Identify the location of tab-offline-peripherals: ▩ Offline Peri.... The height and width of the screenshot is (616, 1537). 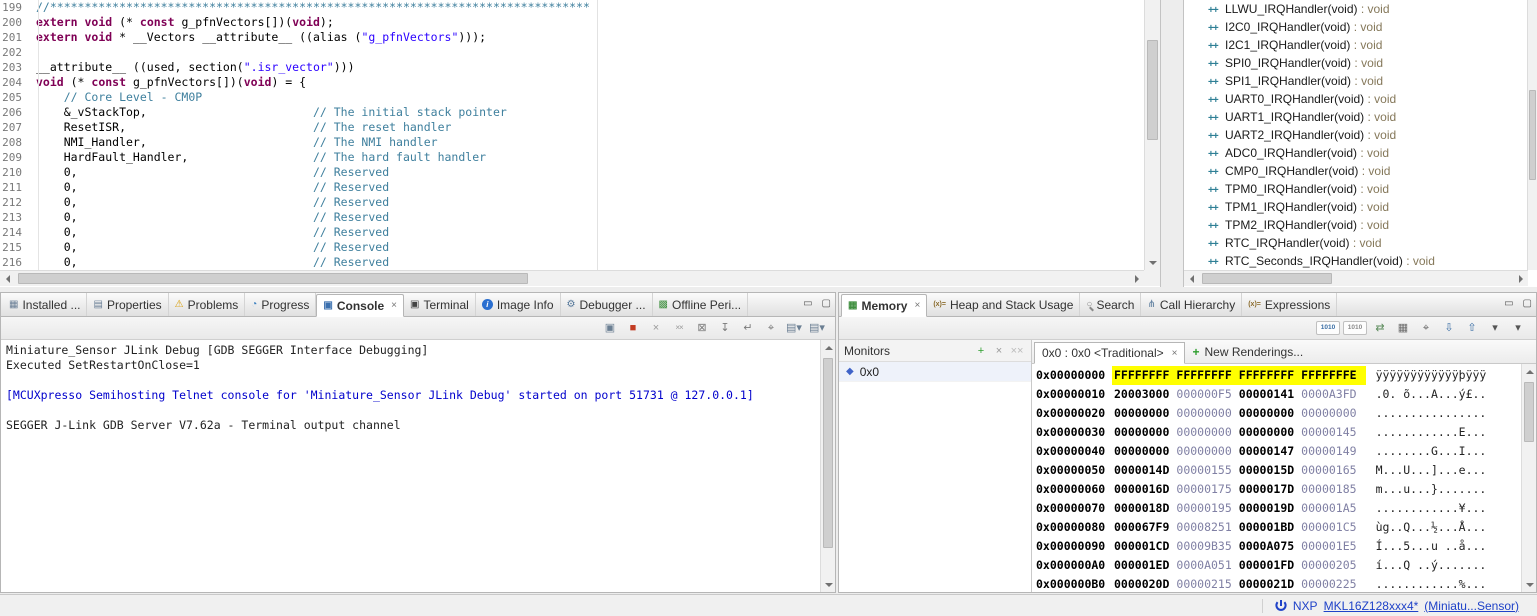
(701, 304).